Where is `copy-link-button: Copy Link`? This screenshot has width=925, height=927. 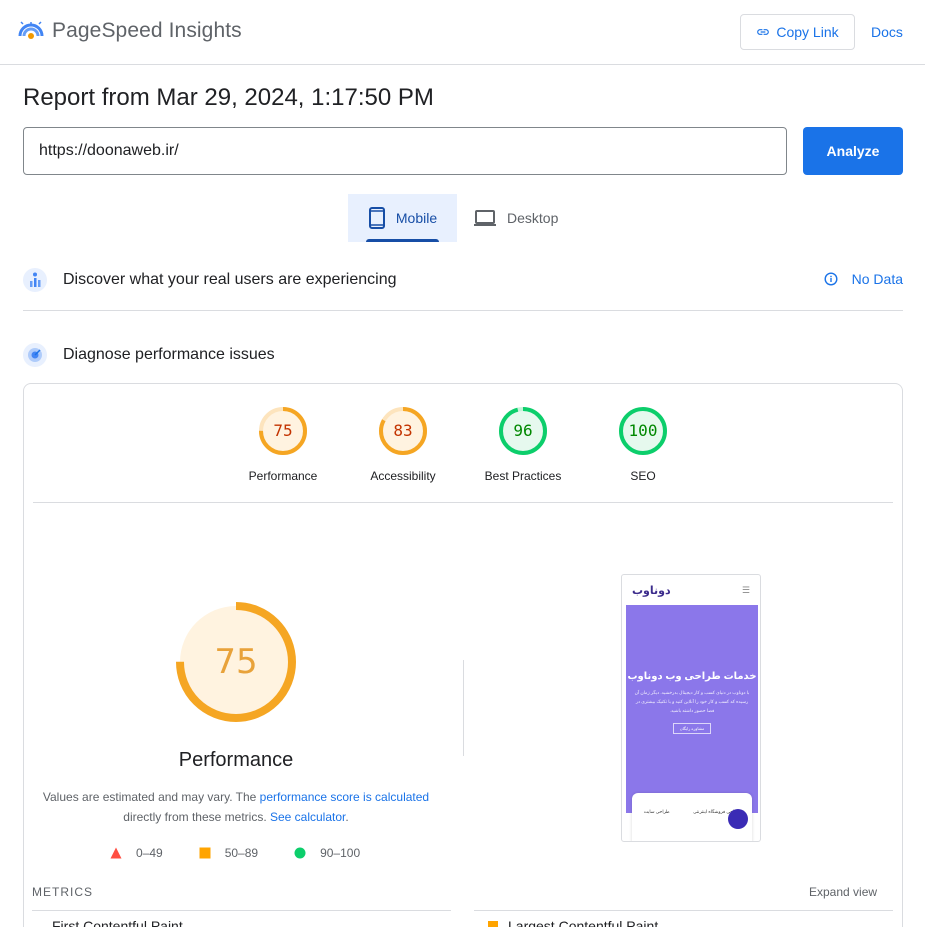
copy-link-button: Copy Link is located at coordinates (797, 32).